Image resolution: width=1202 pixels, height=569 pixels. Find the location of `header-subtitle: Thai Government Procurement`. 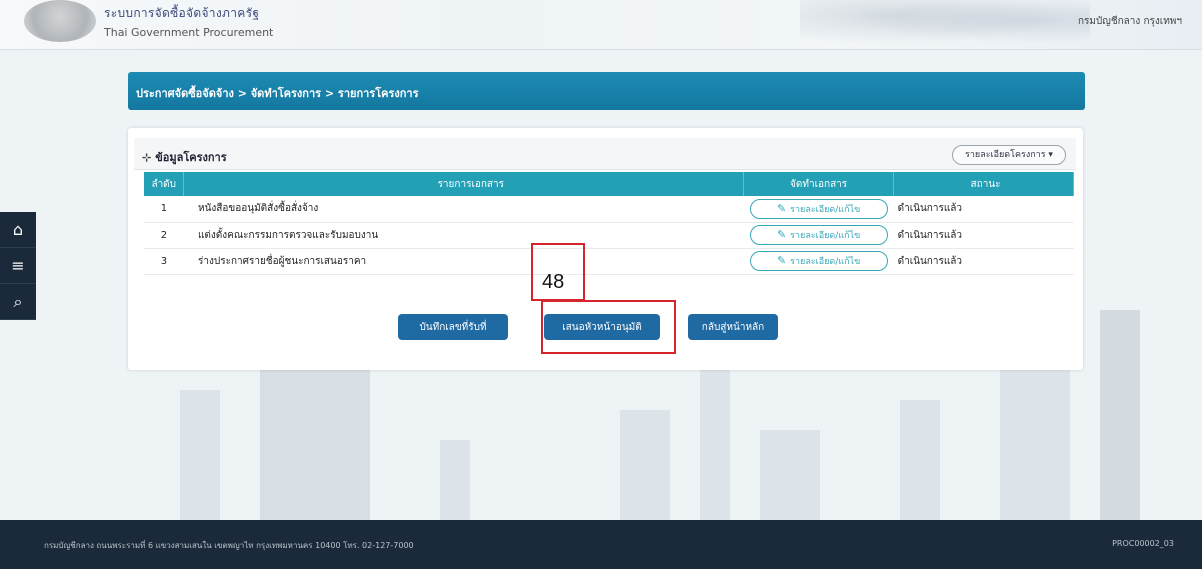

header-subtitle: Thai Government Procurement is located at coordinates (189, 32).